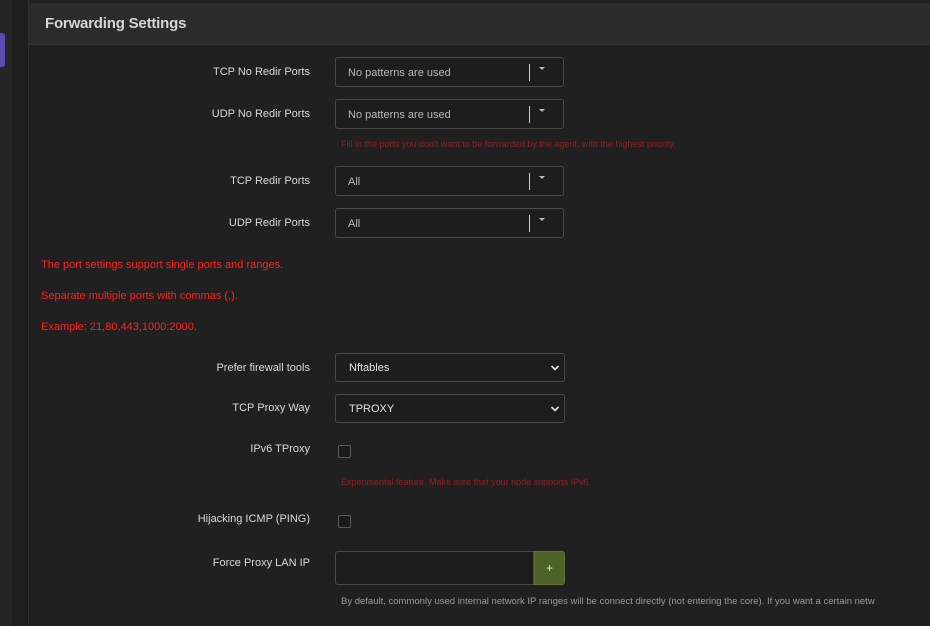 Image resolution: width=930 pixels, height=626 pixels. Describe the element at coordinates (119, 327) in the screenshot. I see `port-note-example: Example: 21,80,443,1000:2000.` at that location.